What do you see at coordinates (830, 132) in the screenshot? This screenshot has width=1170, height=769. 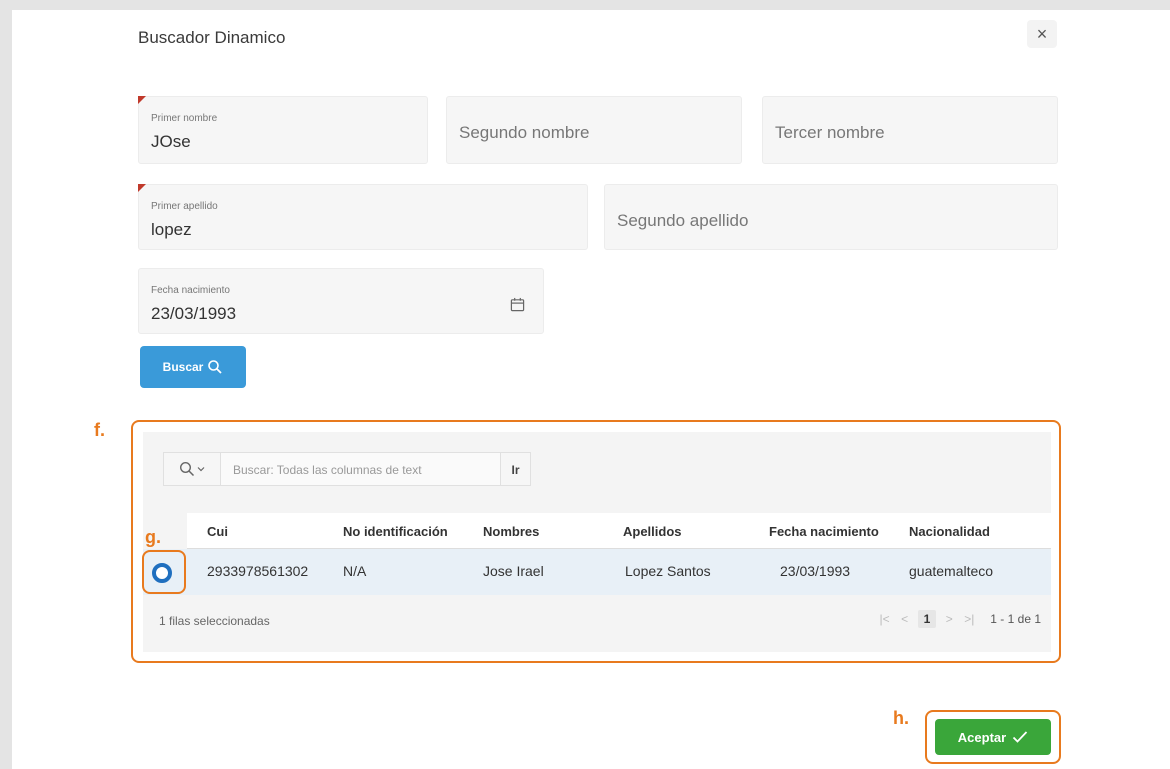 I see `tercer-nombre-placeholder: Tercer nombre` at bounding box center [830, 132].